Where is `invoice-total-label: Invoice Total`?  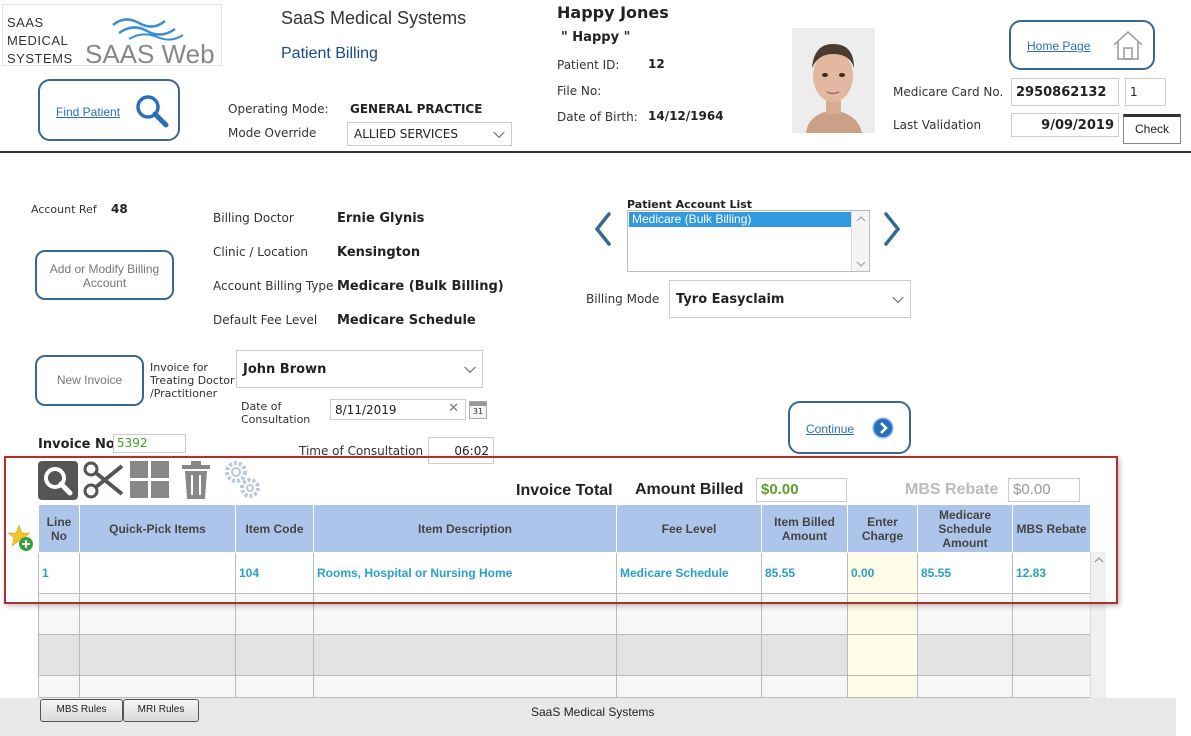 invoice-total-label: Invoice Total is located at coordinates (564, 490).